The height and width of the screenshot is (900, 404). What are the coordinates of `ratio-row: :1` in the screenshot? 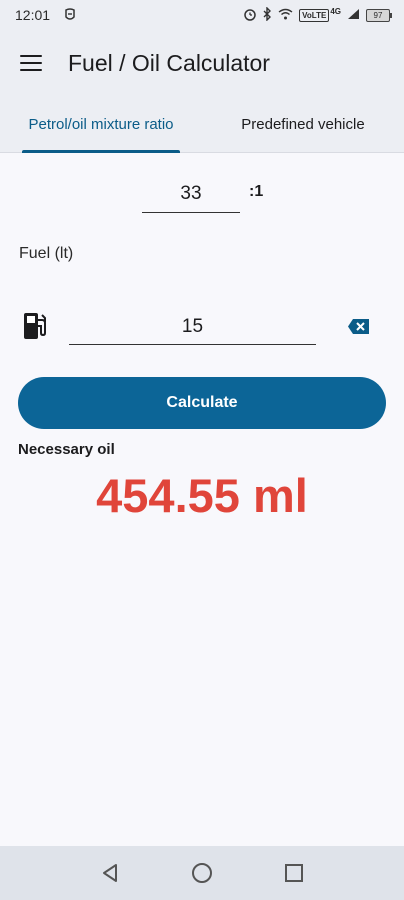 It's located at (222, 195).